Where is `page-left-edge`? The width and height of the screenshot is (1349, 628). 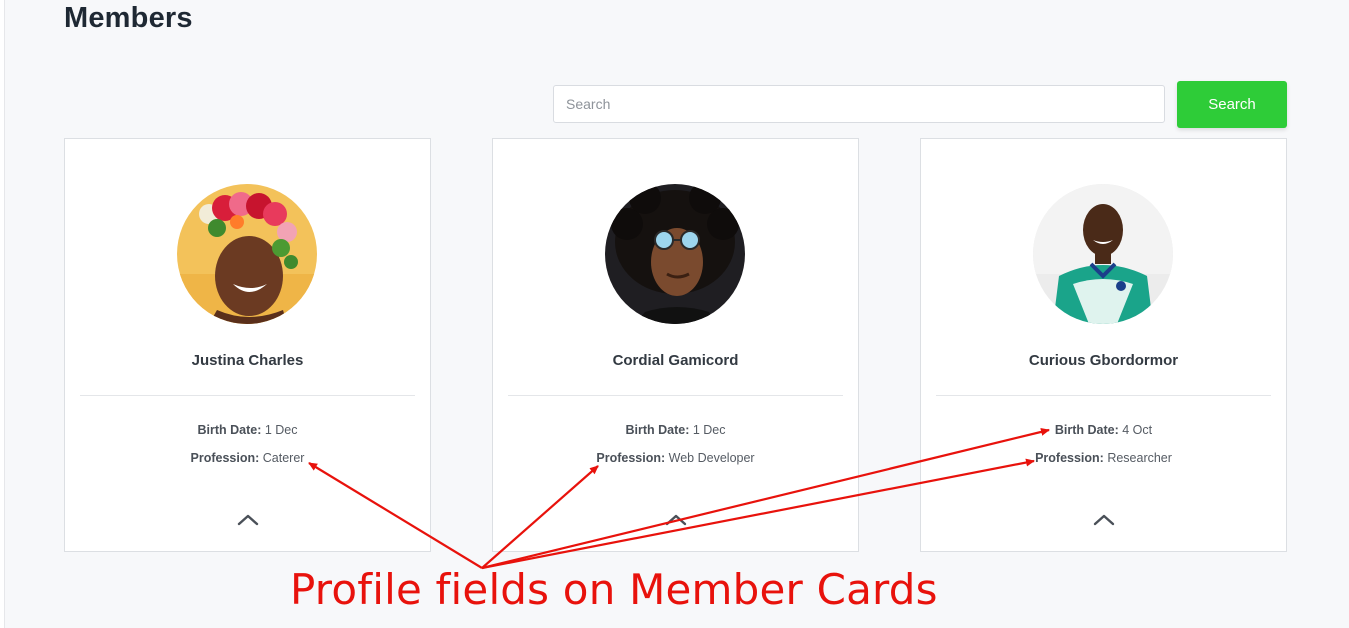
page-left-edge is located at coordinates (2, 314).